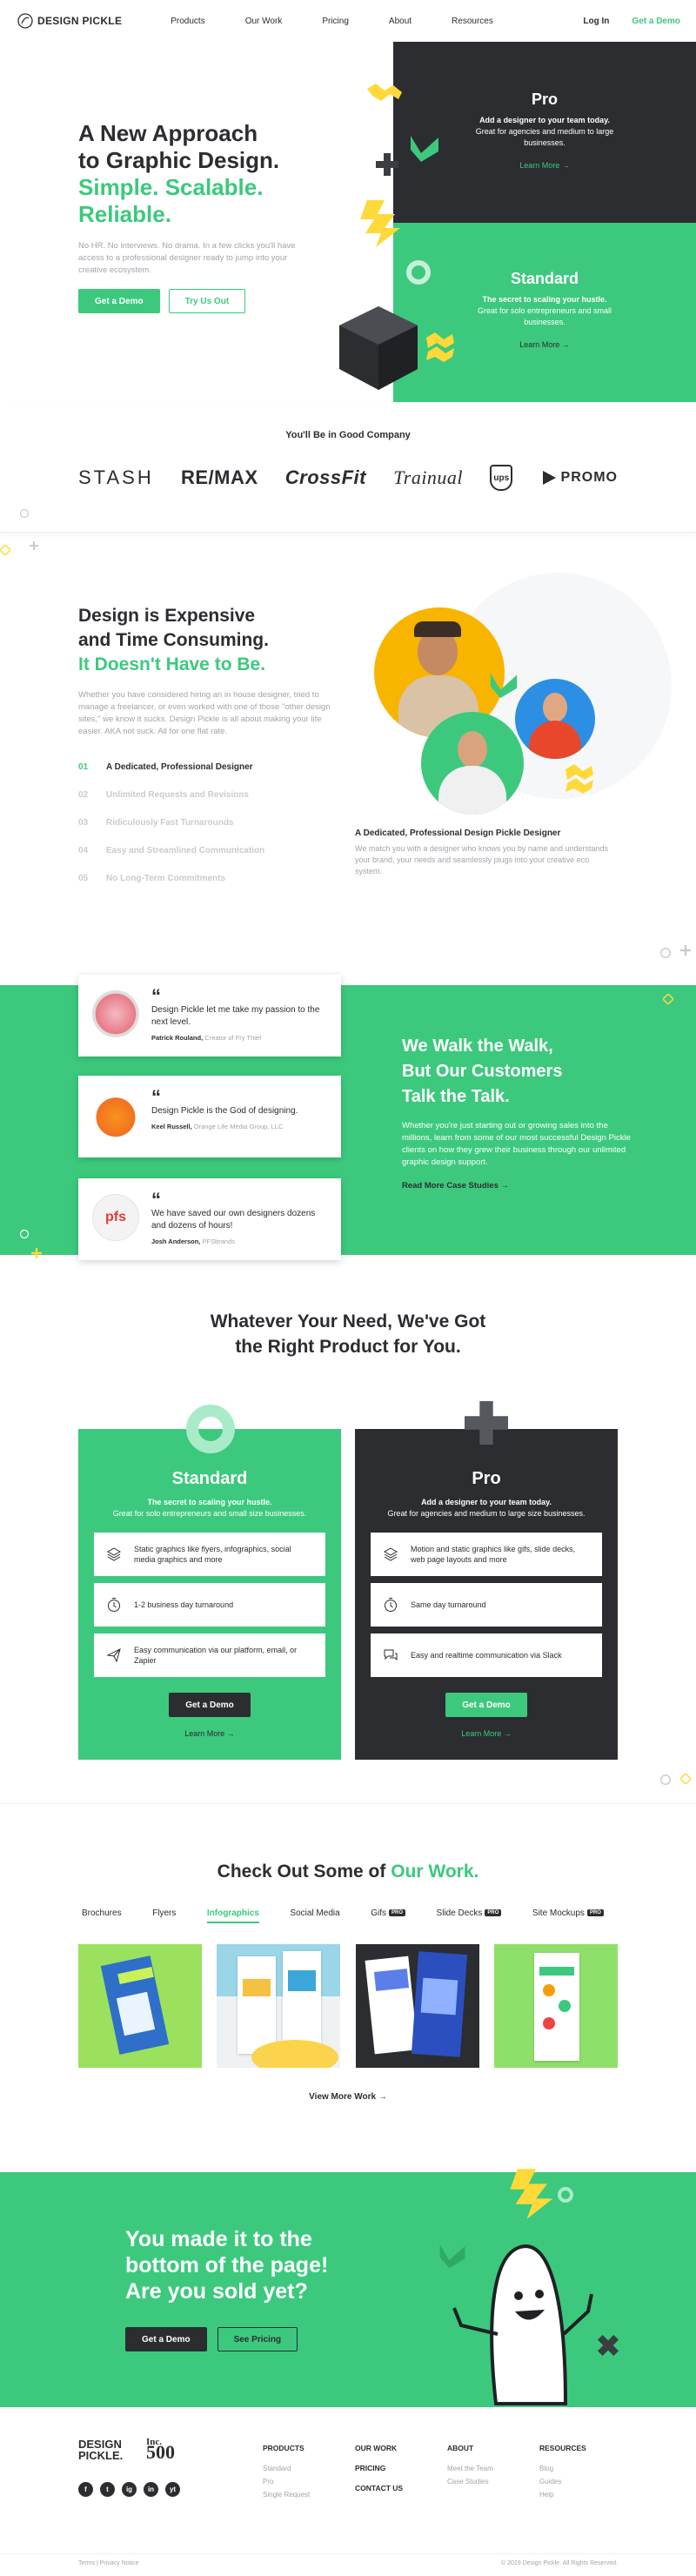 The height and width of the screenshot is (2576, 696). I want to click on expensive-title-line: Design is Expensive, so click(167, 616).